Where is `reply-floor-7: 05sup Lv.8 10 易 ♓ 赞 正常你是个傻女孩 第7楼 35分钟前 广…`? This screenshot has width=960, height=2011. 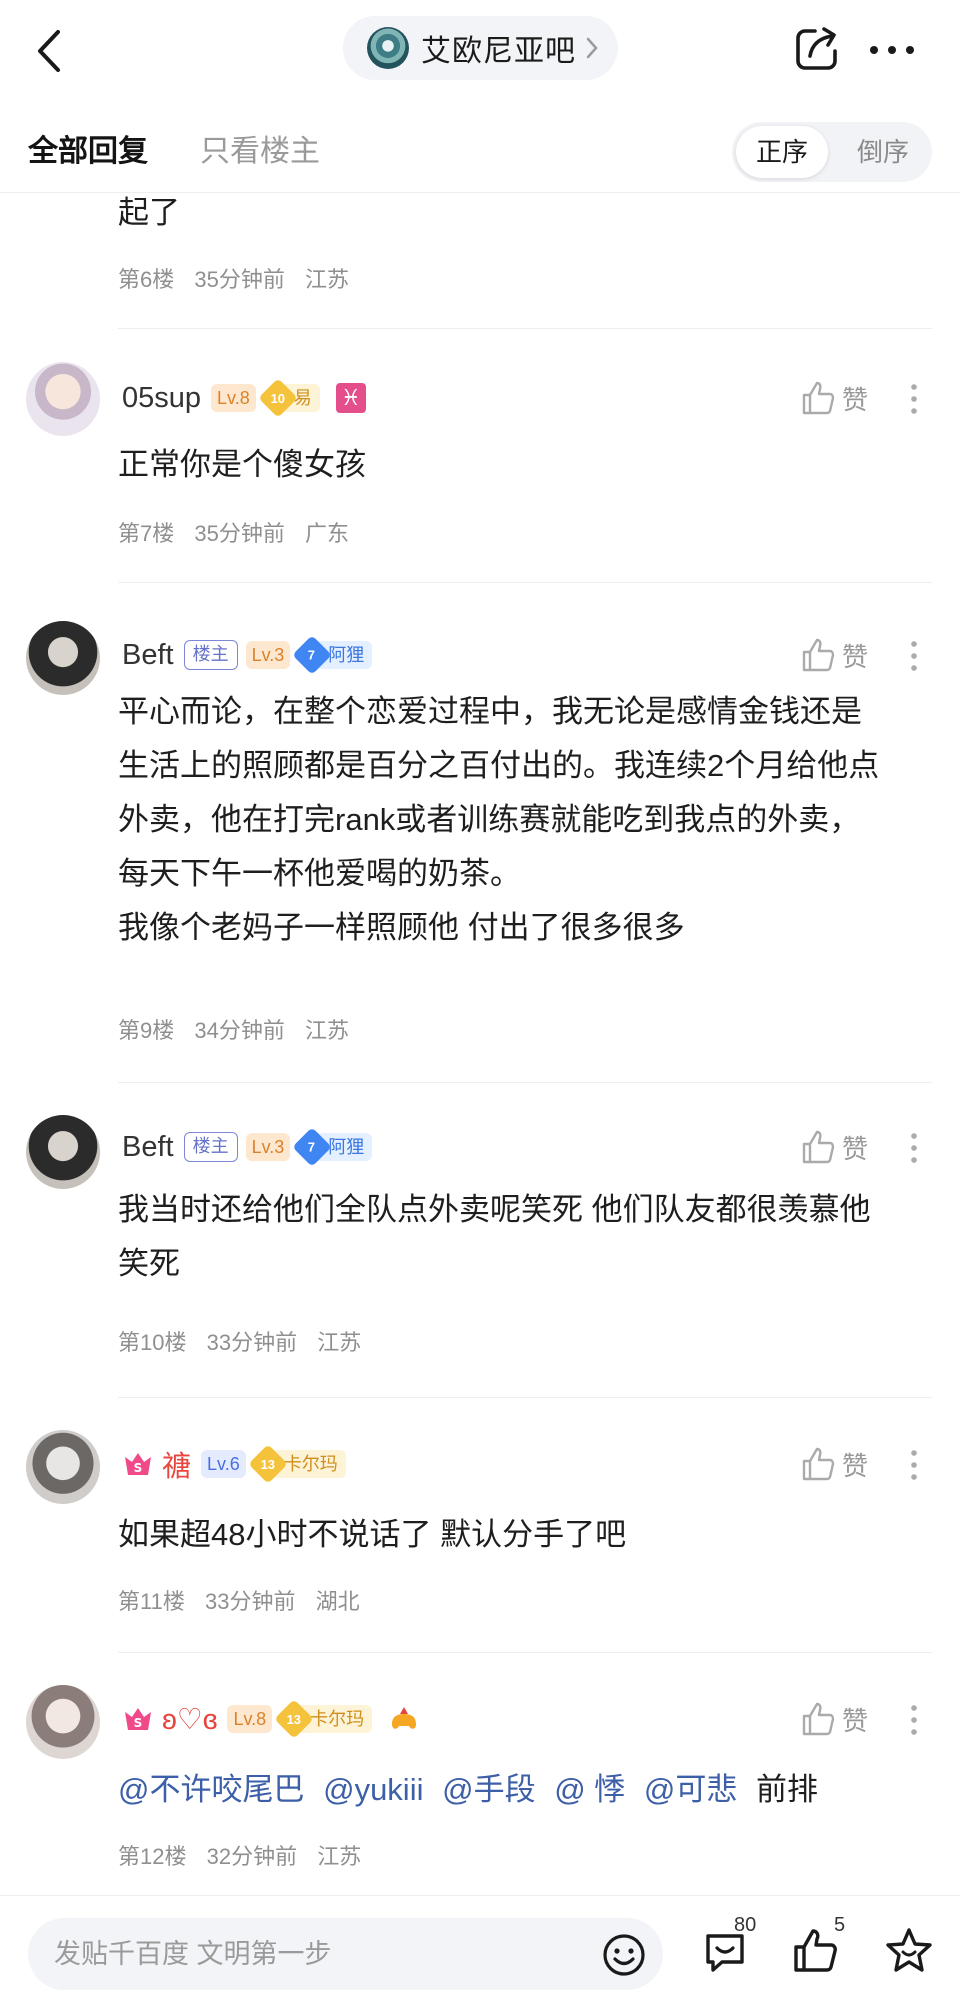
reply-floor-7: 05sup Lv.8 10 易 ♓ 赞 正常你是个傻女孩 第7楼 35分钟前 广… is located at coordinates (480, 457).